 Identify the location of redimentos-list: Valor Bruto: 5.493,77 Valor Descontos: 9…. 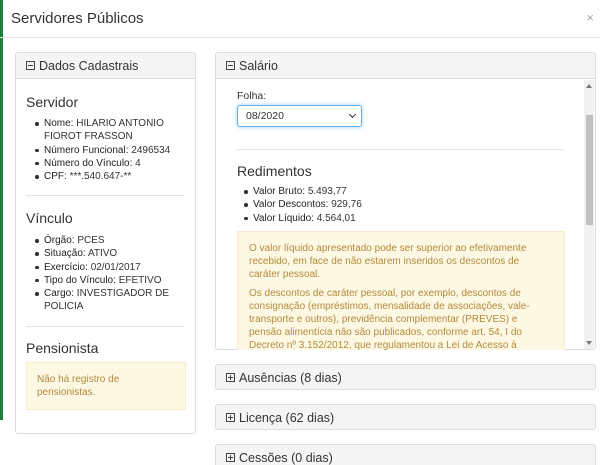
(399, 205).